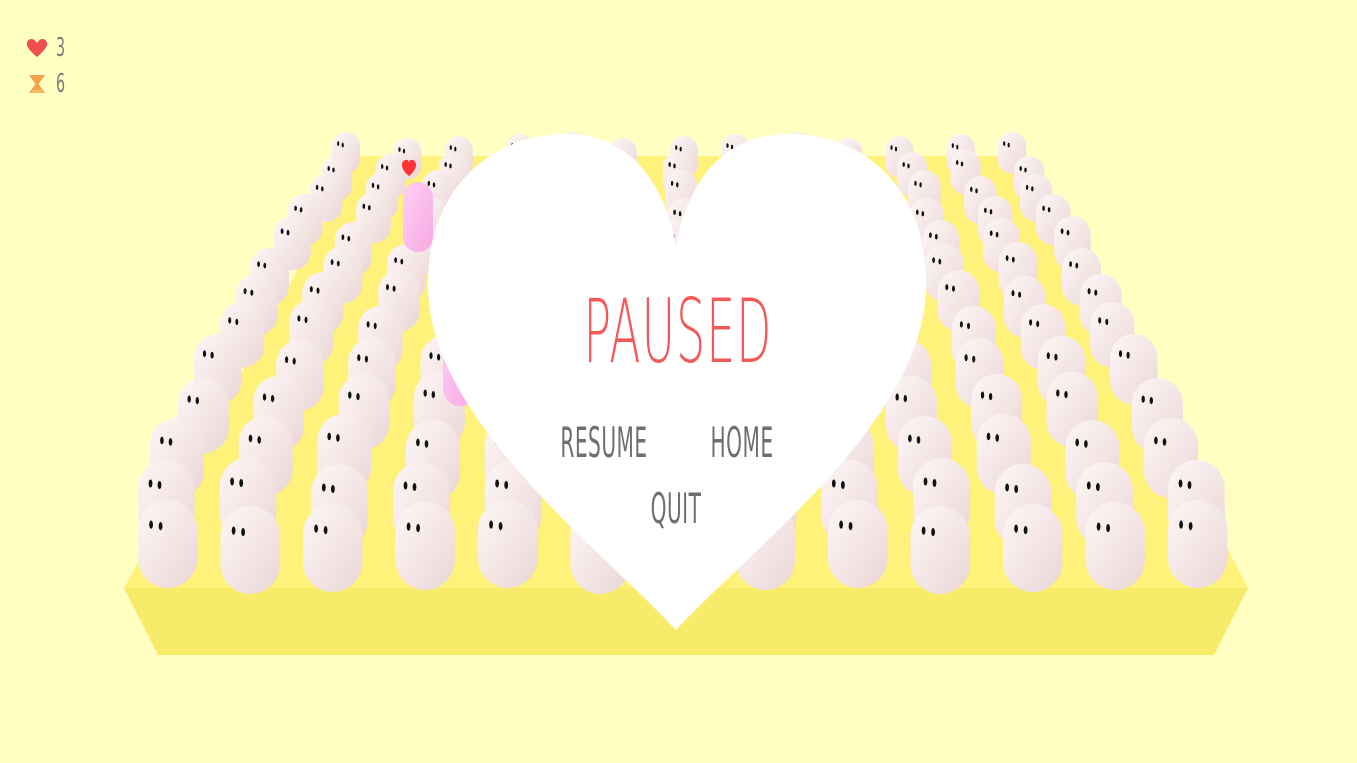 Image resolution: width=1357 pixels, height=763 pixels. What do you see at coordinates (742, 443) in the screenshot?
I see `home-button: HOME` at bounding box center [742, 443].